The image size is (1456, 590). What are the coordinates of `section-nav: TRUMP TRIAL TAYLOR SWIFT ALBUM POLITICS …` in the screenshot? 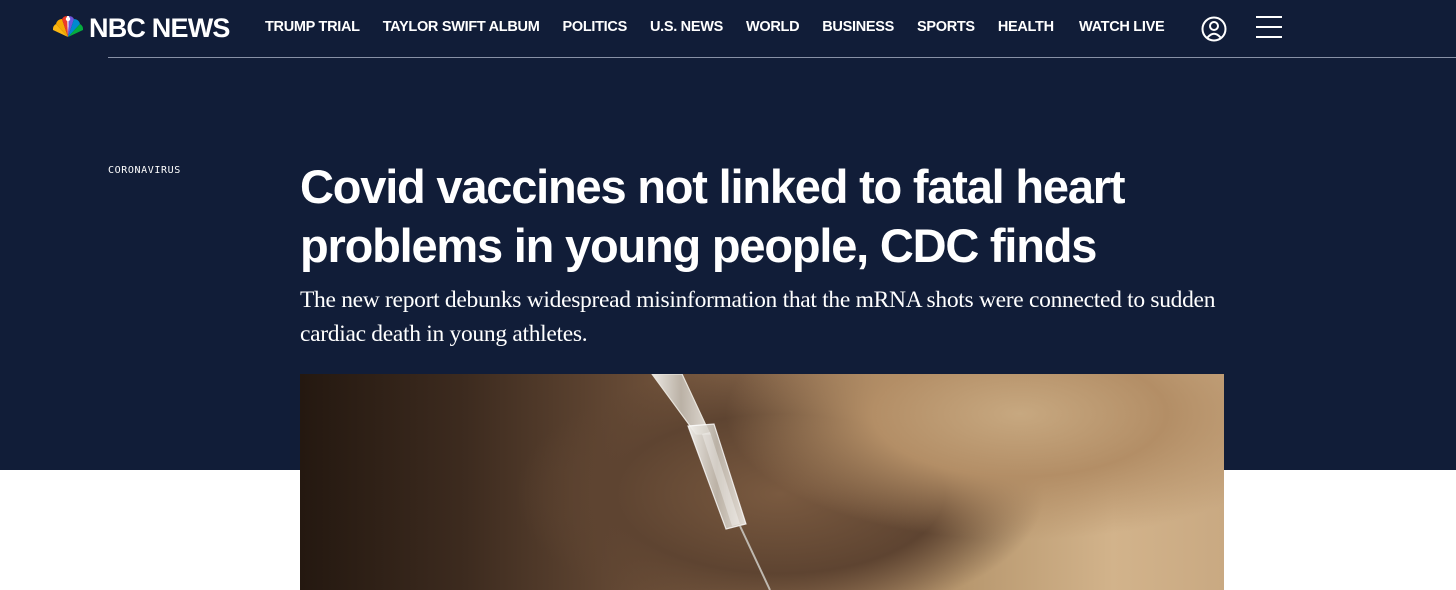 It's located at (671, 27).